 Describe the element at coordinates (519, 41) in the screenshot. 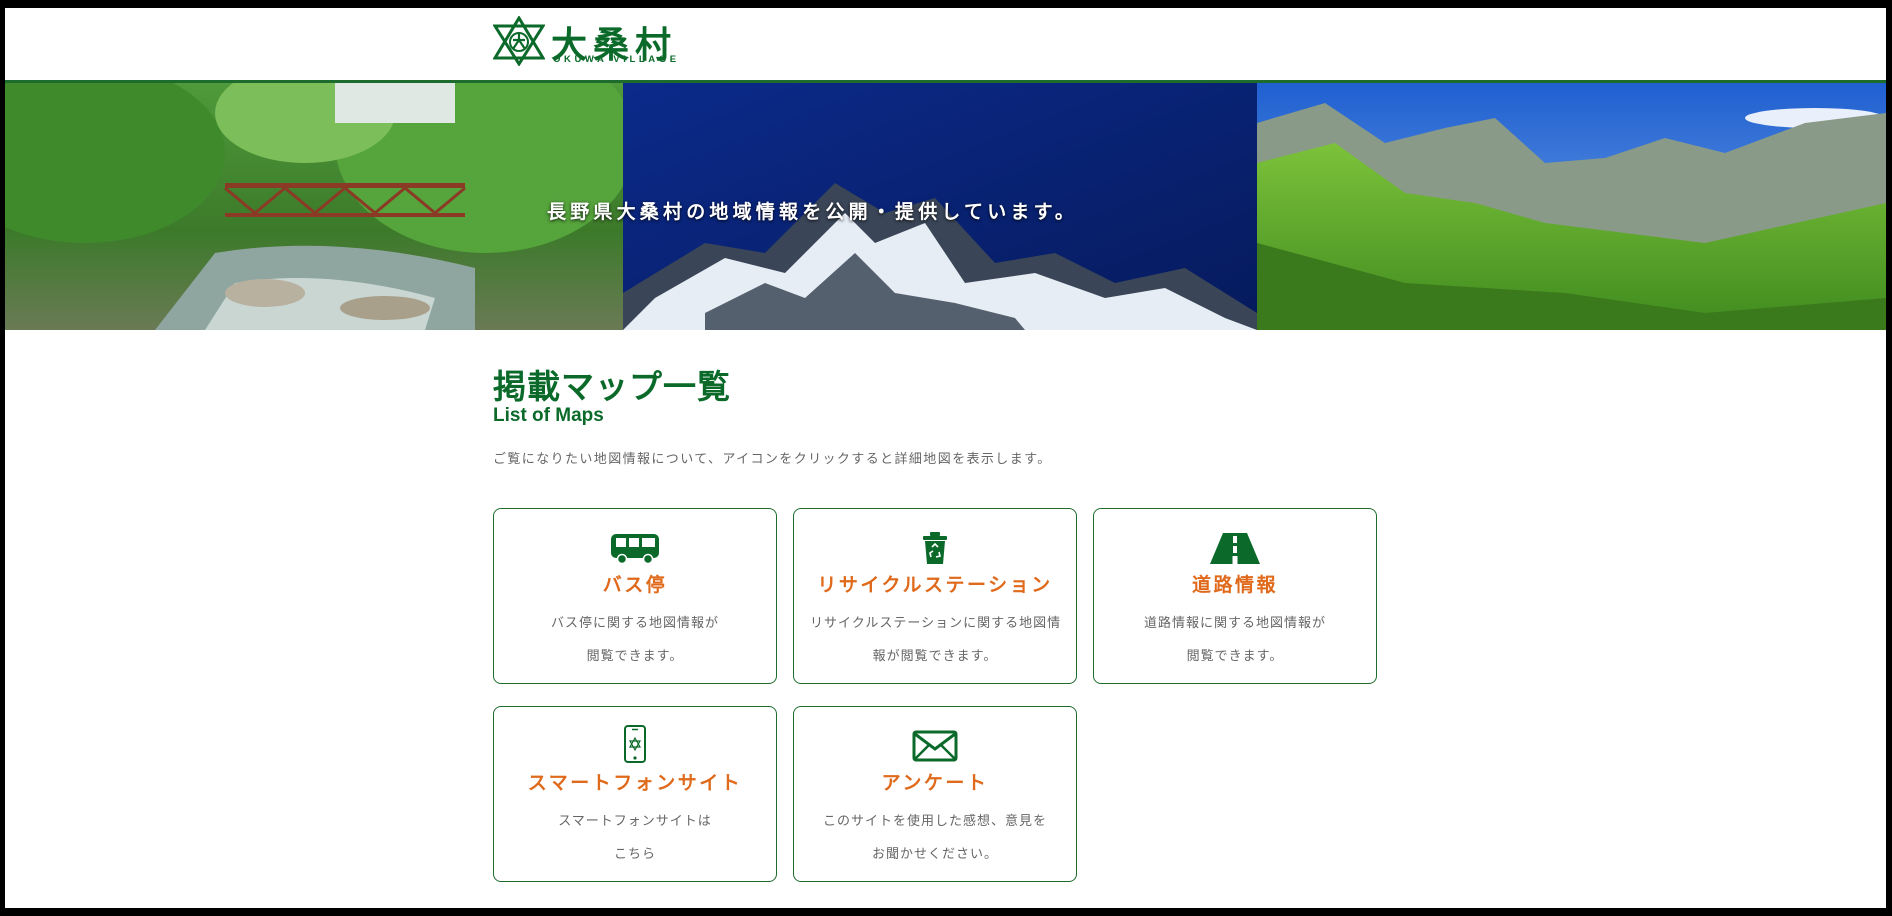

I see `village-emblem-icon` at that location.